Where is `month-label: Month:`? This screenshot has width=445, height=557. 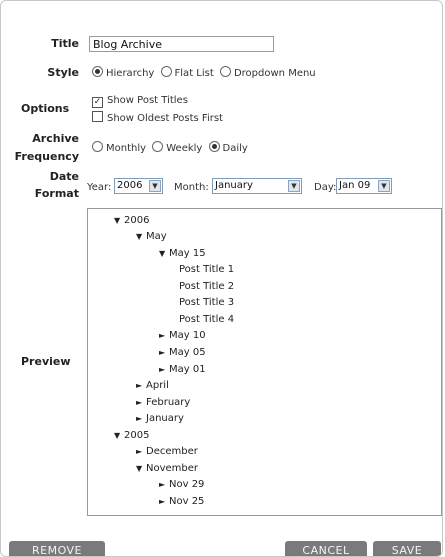
month-label: Month: is located at coordinates (191, 187).